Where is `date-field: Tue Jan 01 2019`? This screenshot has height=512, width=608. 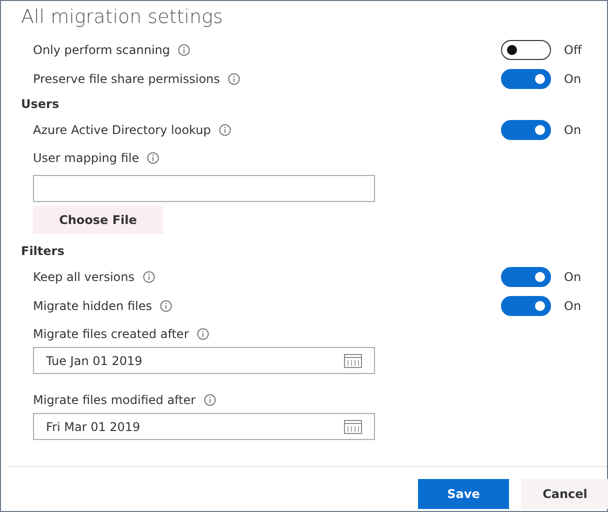 date-field: Tue Jan 01 2019 is located at coordinates (204, 360).